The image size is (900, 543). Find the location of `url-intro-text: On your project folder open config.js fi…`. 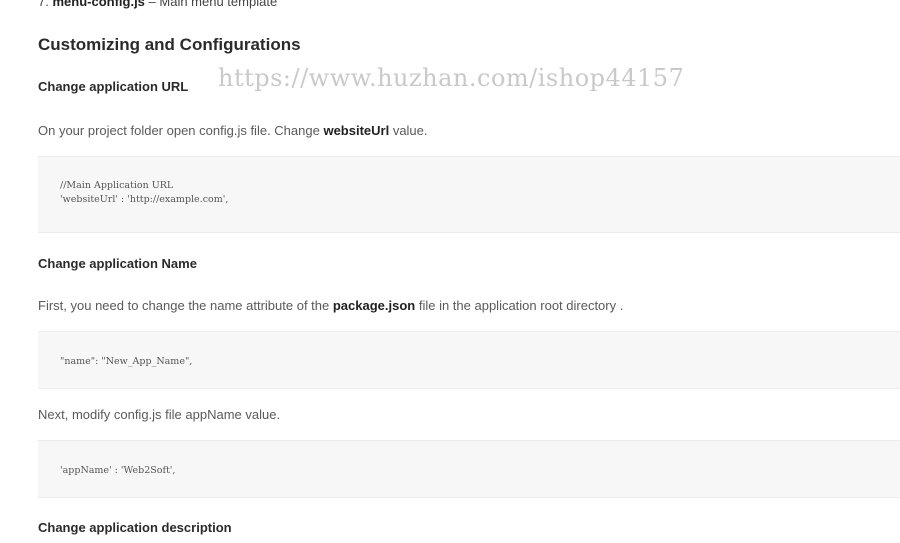

url-intro-text: On your project folder open config.js fi… is located at coordinates (181, 130).